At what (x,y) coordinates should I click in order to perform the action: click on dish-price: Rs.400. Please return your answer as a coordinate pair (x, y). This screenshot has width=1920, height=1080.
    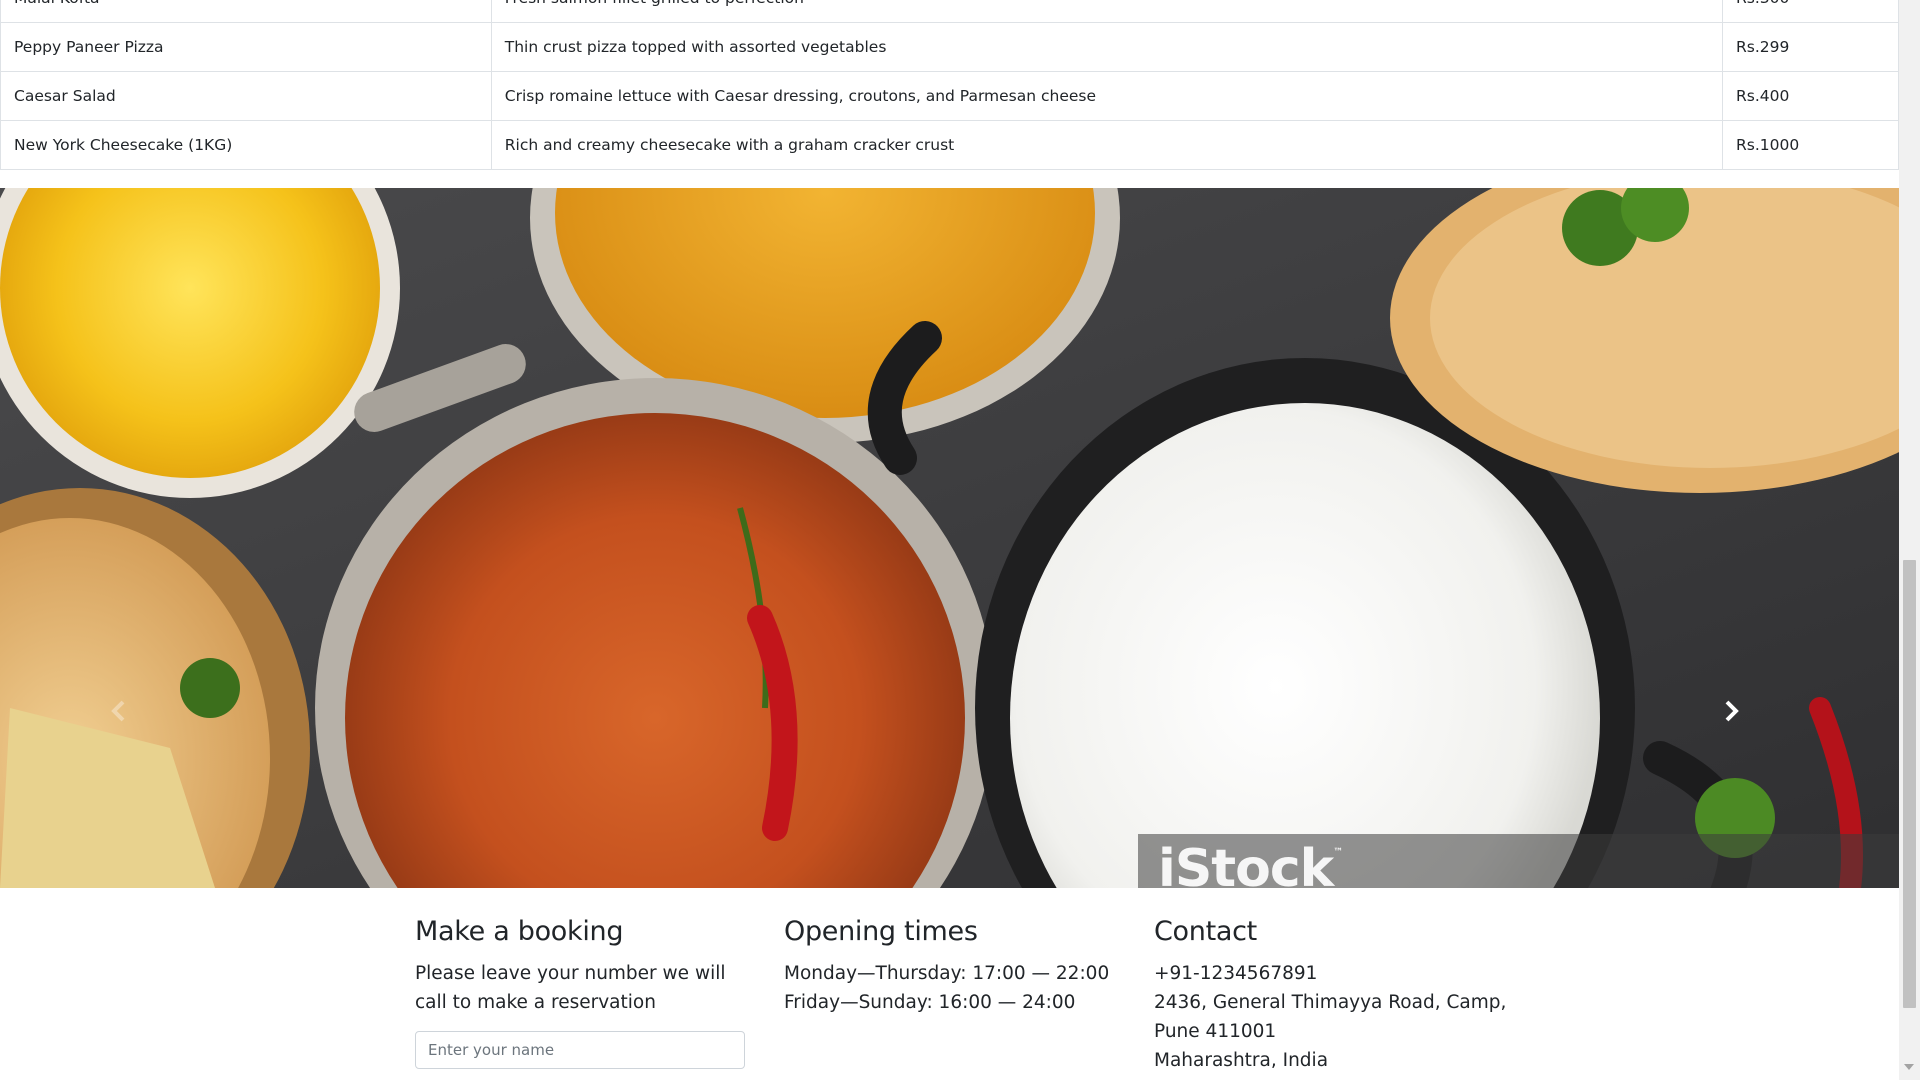
    Looking at the image, I should click on (1810, 96).